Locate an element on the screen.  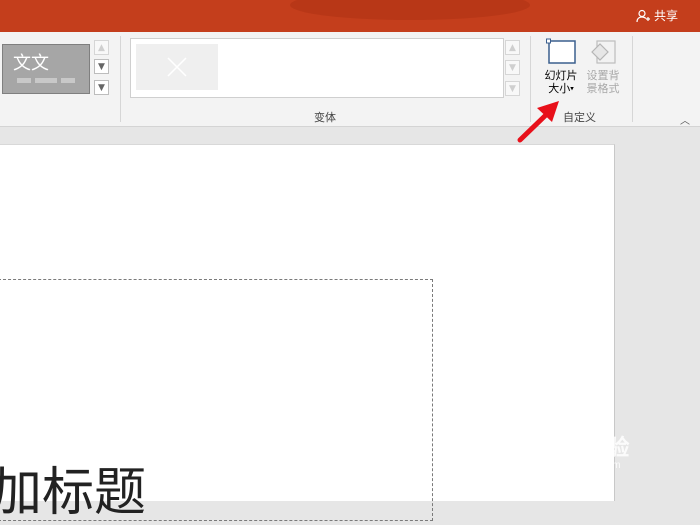
theme-variant-thumbnail: 文文 is located at coordinates (46, 69).